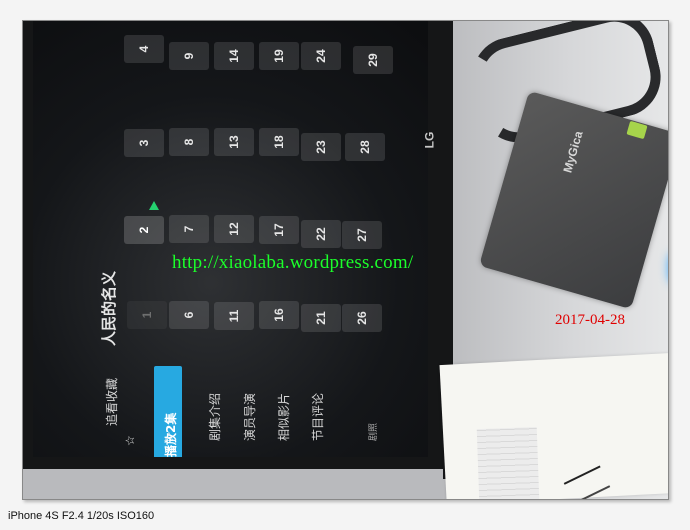 This screenshot has width=690, height=530. I want to click on episode-23: 23, so click(321, 147).